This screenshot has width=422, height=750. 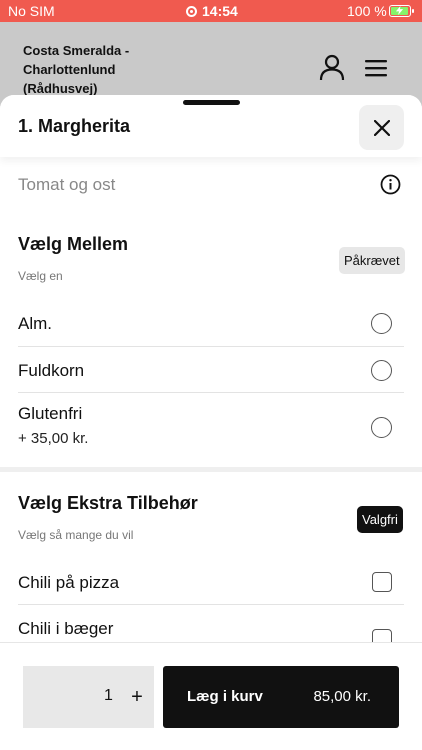 What do you see at coordinates (367, 11) in the screenshot?
I see `battery-percent: 100 %` at bounding box center [367, 11].